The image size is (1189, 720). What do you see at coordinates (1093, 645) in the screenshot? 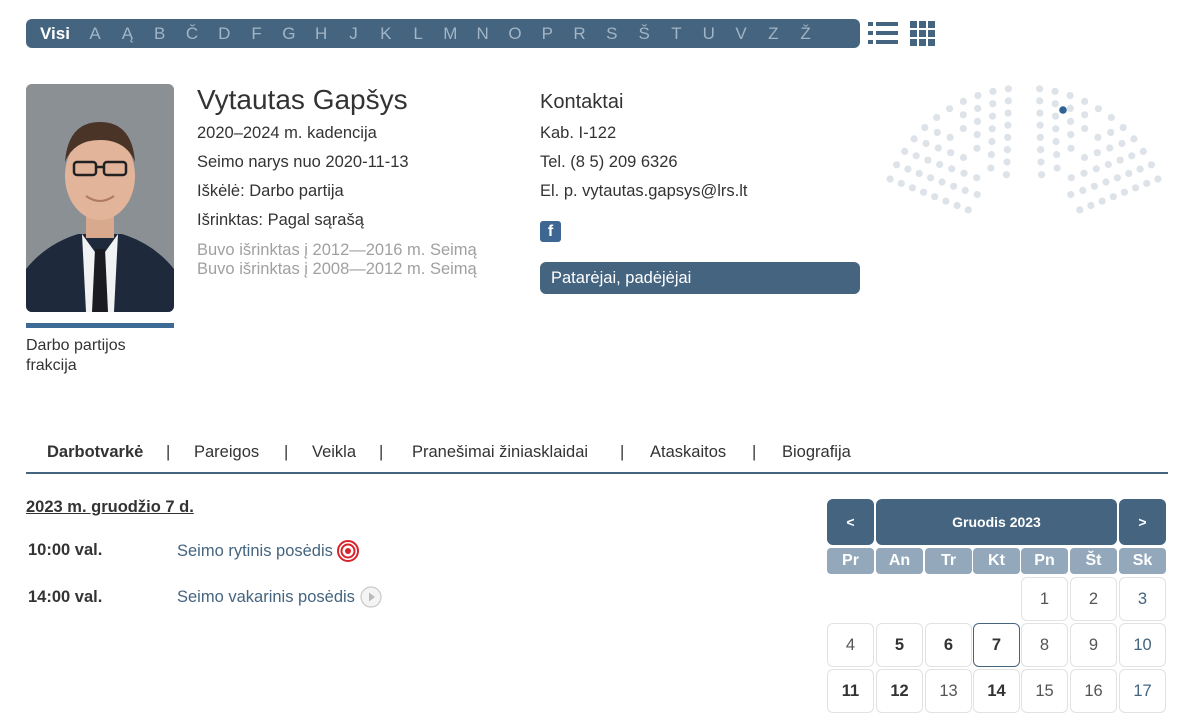
I see `calendar-day: 9` at bounding box center [1093, 645].